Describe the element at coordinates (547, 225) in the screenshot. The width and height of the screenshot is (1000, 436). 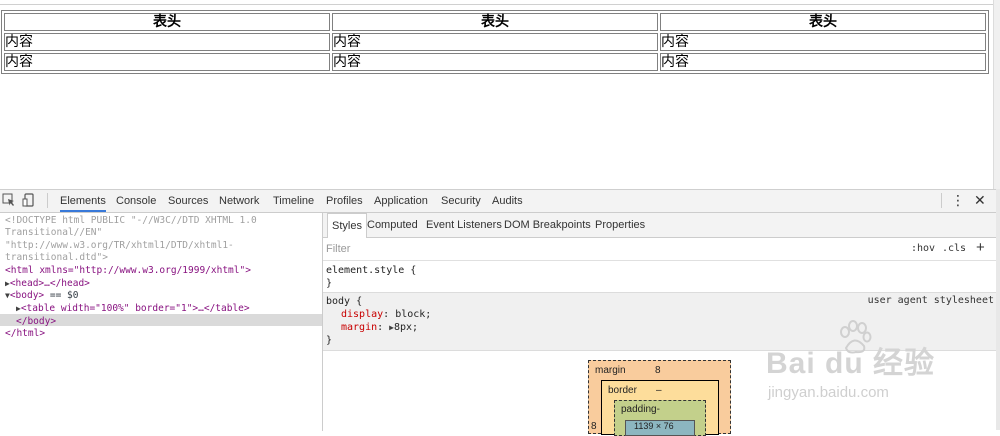
I see `subtab-dom-breakpoints: DOM Breakpoints` at that location.